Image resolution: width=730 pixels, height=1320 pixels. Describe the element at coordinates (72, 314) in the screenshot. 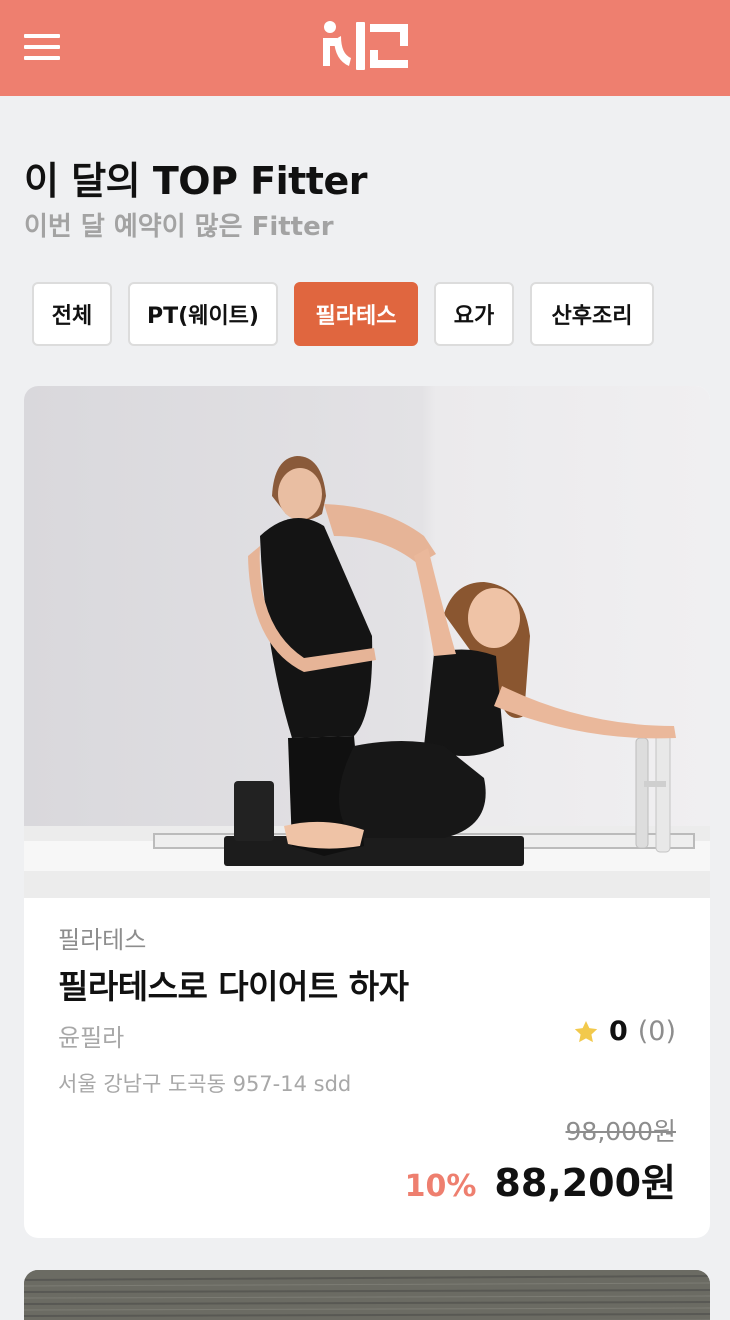

I see `filter-chip-all: 전체` at that location.